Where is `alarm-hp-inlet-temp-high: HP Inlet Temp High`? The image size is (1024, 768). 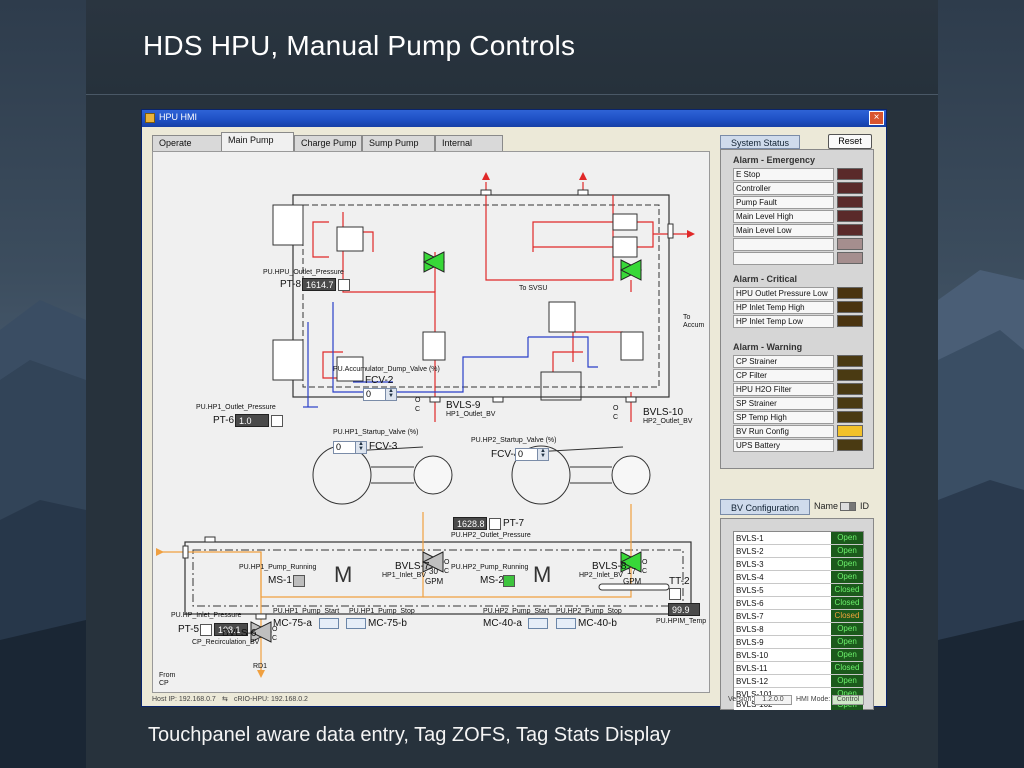 alarm-hp-inlet-temp-high: HP Inlet Temp High is located at coordinates (783, 307).